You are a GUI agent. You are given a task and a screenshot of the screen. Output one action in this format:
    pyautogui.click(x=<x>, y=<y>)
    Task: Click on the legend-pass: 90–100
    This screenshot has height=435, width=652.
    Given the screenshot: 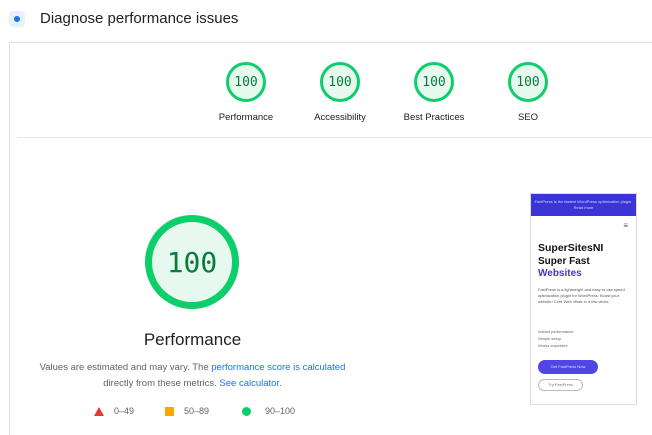 What is the action you would take?
    pyautogui.click(x=268, y=411)
    